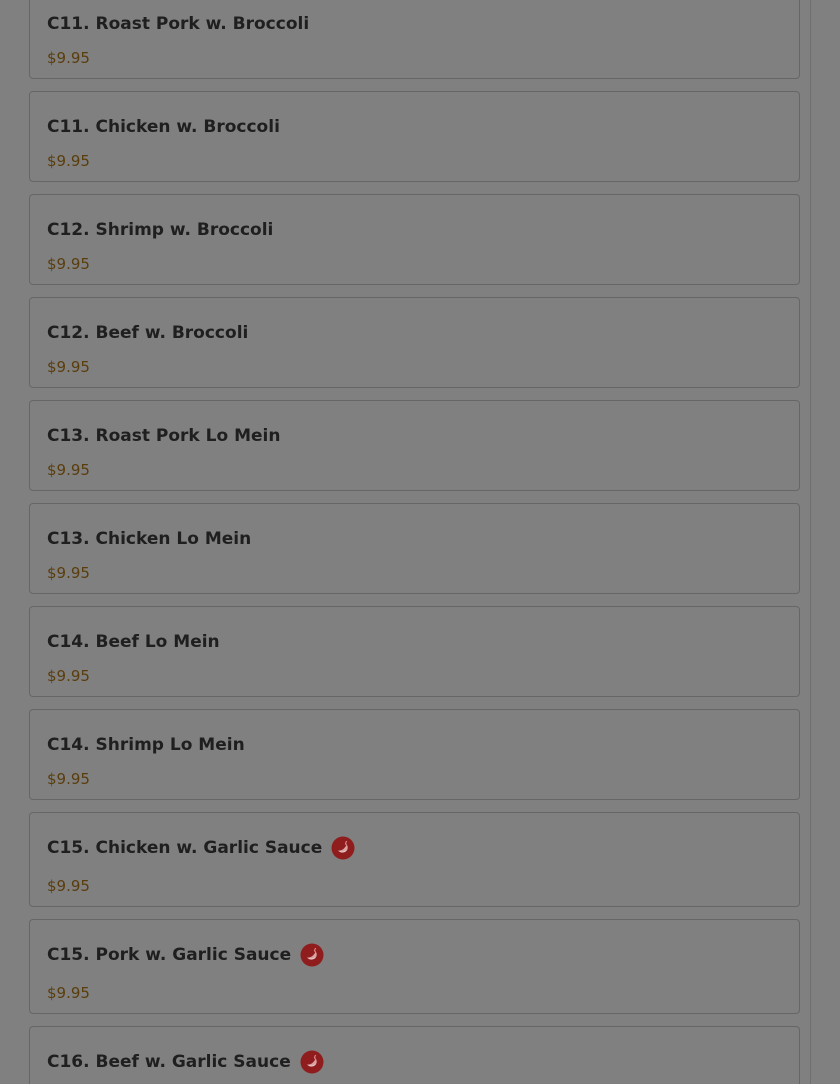 The image size is (840, 1084). I want to click on menu-item-title-row: C16. Beef w. Garlic Sauce, so click(185, 1062).